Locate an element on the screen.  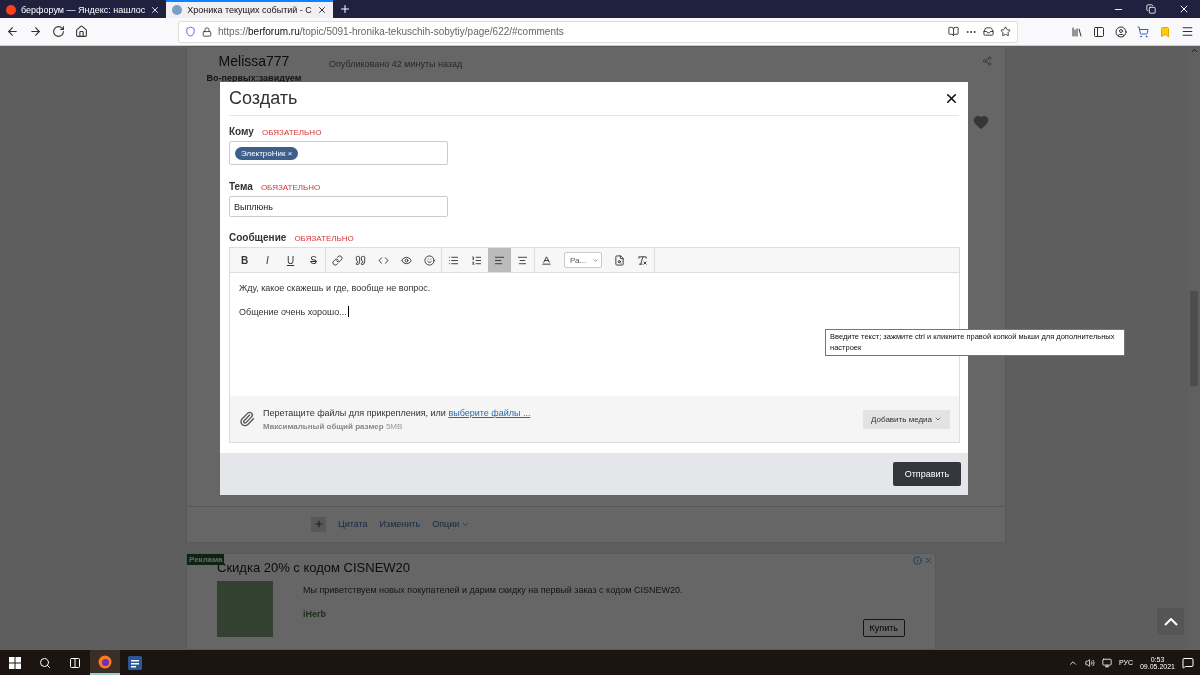
subject-field: Выплюнь is located at coordinates (338, 206).